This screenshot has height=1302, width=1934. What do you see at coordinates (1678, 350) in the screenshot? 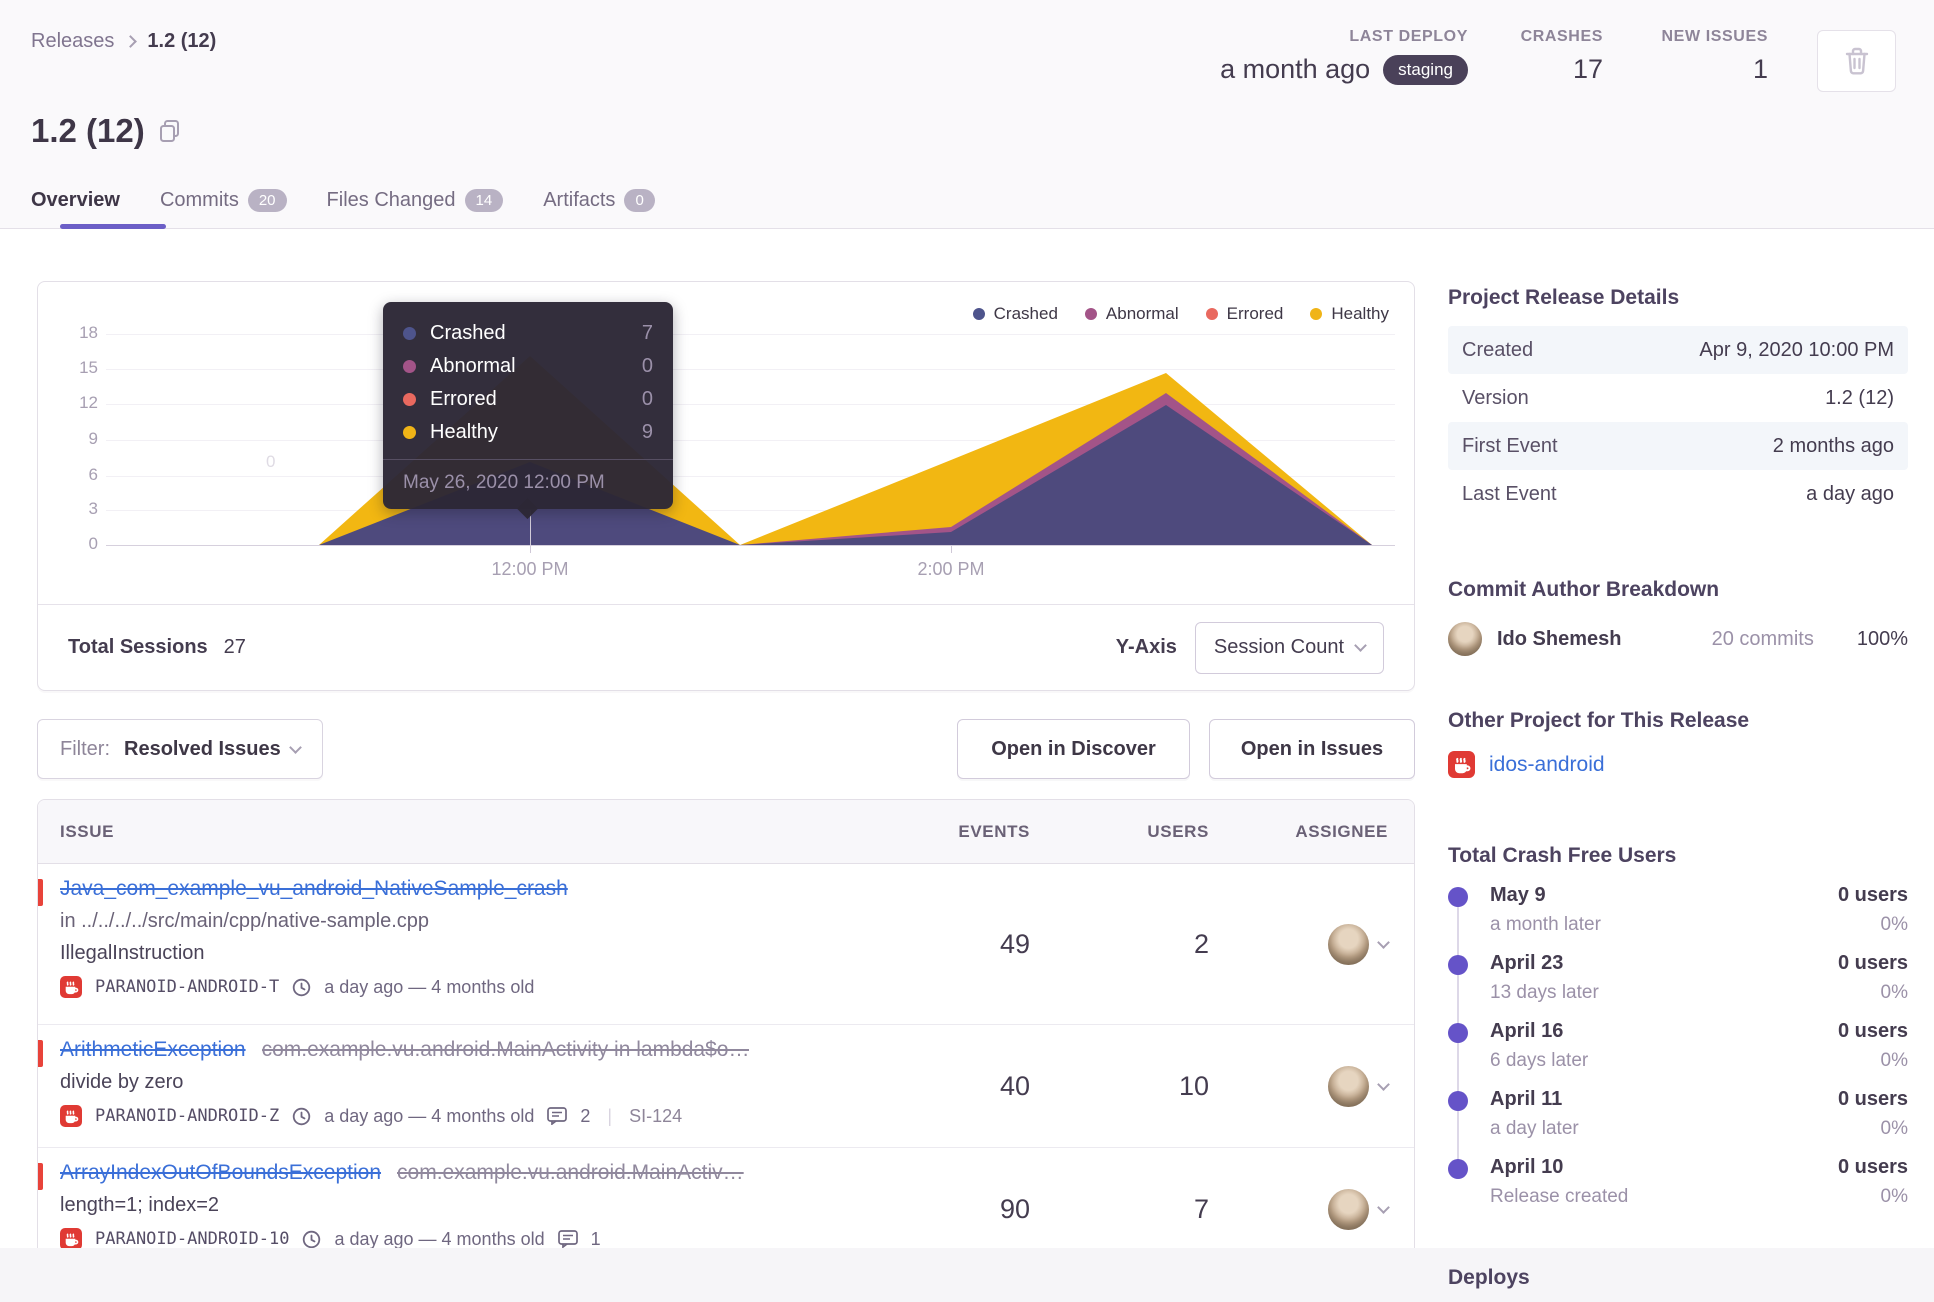
I see `detail-row: Created Apr 9, 2020 10:00 PM` at bounding box center [1678, 350].